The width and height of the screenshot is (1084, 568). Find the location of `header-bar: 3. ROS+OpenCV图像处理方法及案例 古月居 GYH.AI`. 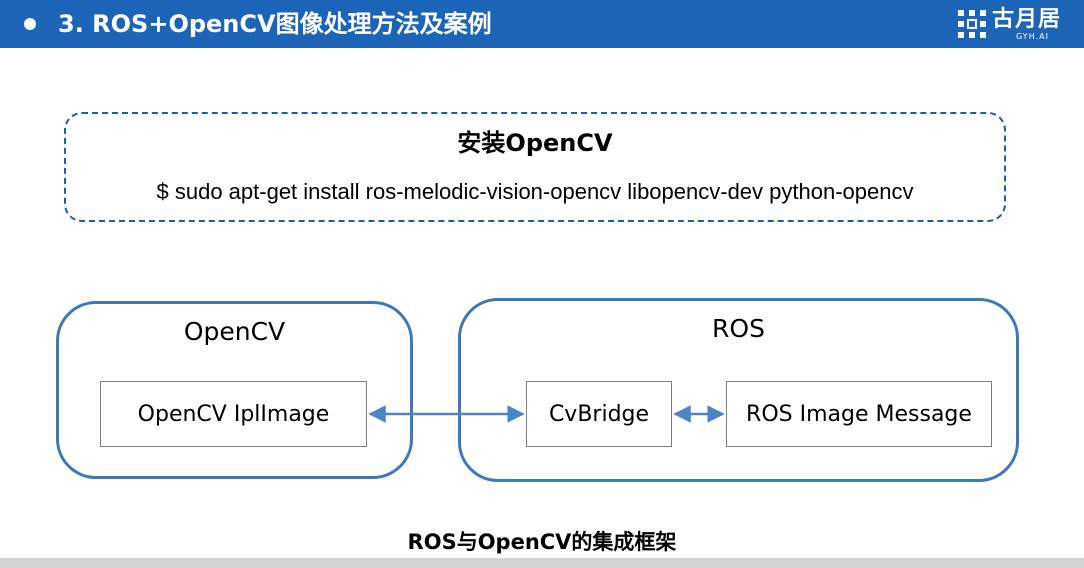

header-bar: 3. ROS+OpenCV图像处理方法及案例 古月居 GYH.AI is located at coordinates (542, 24).